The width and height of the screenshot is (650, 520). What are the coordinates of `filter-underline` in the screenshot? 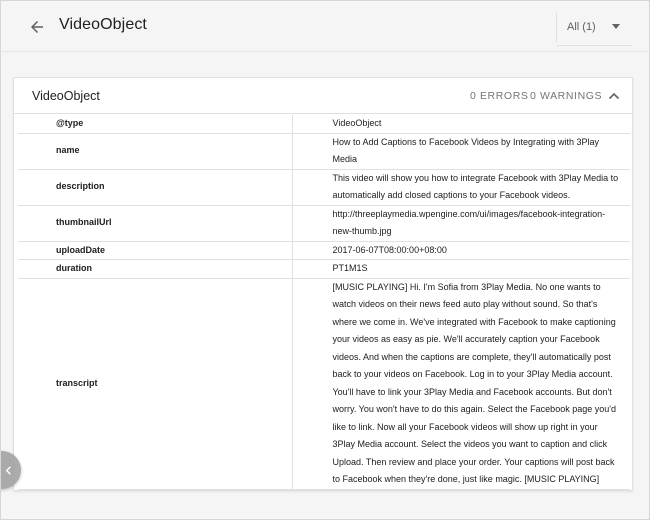 It's located at (594, 45).